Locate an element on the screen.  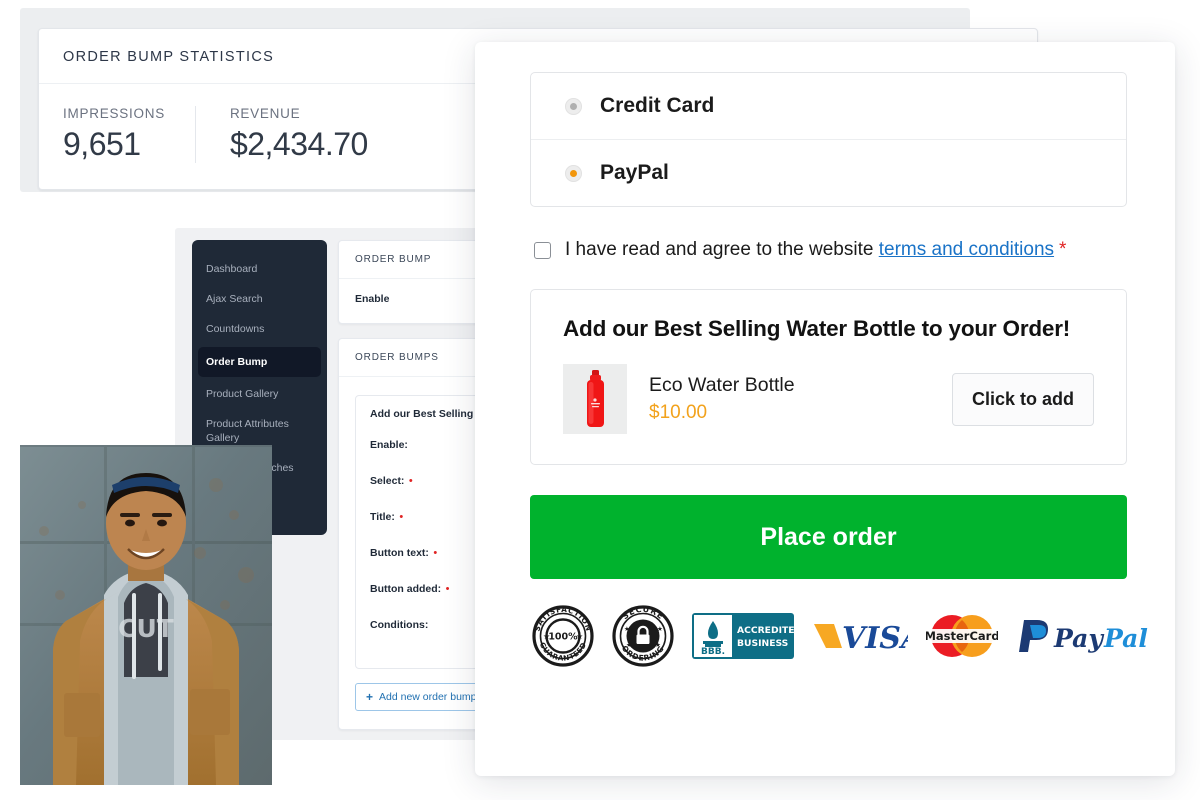
satisfaction-guaranteed-badge: SATISFACTION GUARANTEED 100% ★ ★ is located at coordinates (563, 638).